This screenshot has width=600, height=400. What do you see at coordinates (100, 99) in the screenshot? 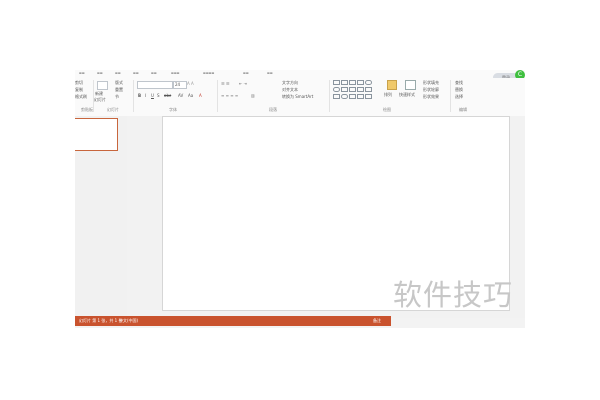
I see `new-slide-sub-label: 幻灯片` at bounding box center [100, 99].